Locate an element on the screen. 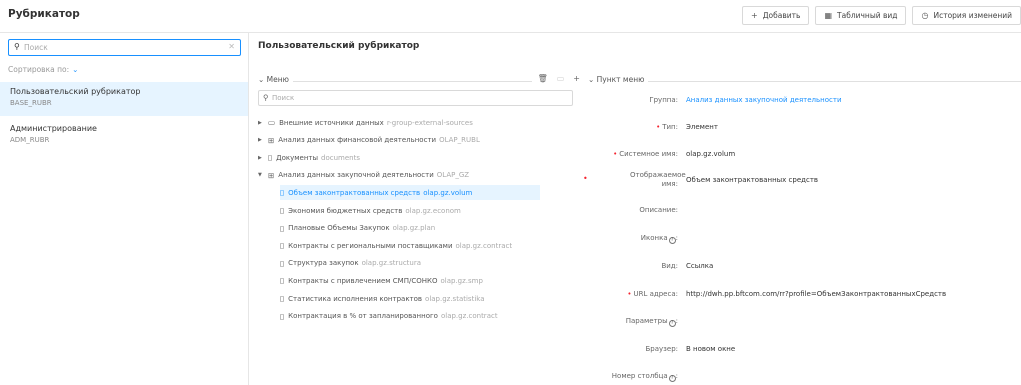  sort-label: Сортировка по: is located at coordinates (39, 69).